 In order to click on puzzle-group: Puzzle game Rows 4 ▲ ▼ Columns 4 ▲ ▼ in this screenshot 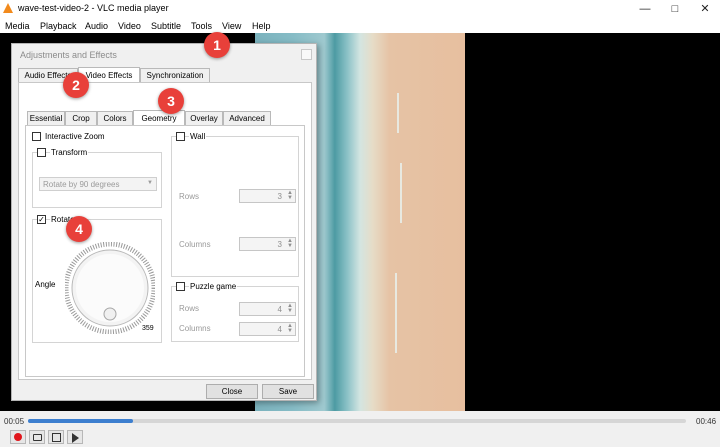, I will do `click(235, 312)`.